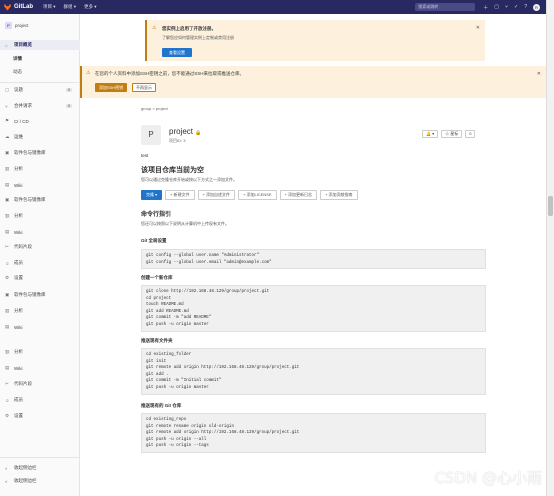 The image size is (554, 496). What do you see at coordinates (22, 25) in the screenshot?
I see `sidebar-project-name: project` at bounding box center [22, 25].